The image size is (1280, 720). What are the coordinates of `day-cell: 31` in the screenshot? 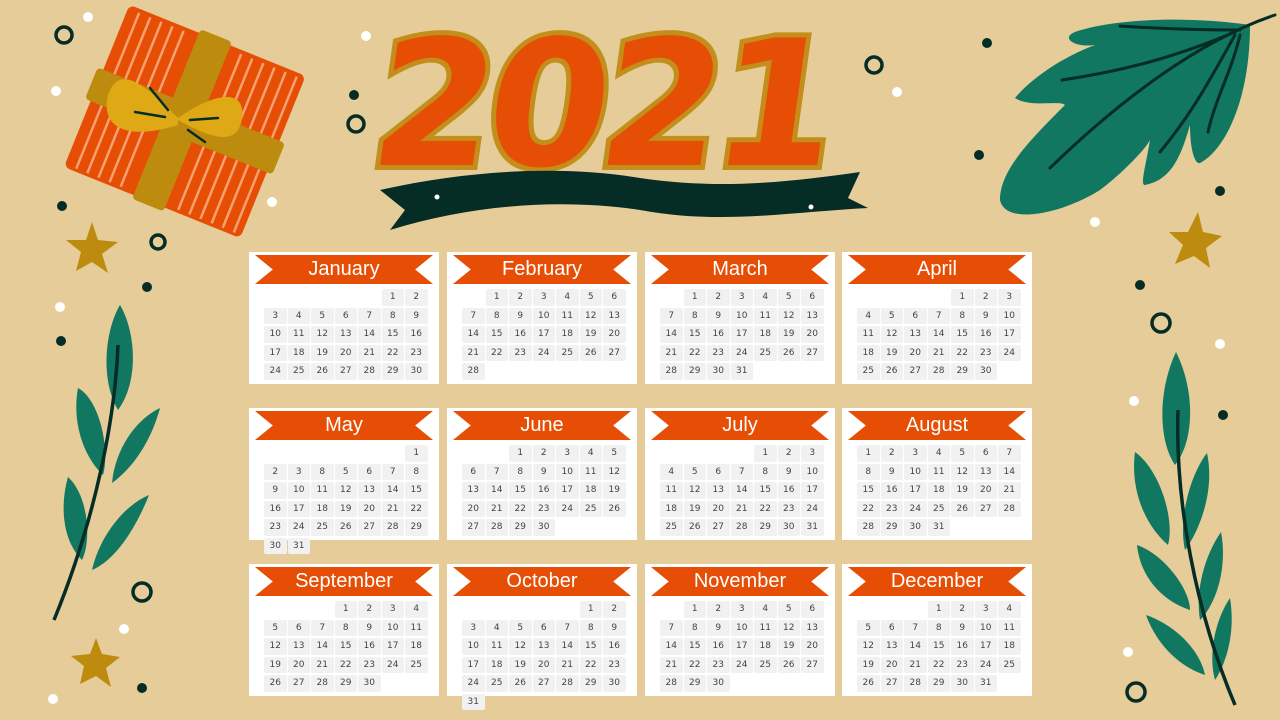 It's located at (985, 683).